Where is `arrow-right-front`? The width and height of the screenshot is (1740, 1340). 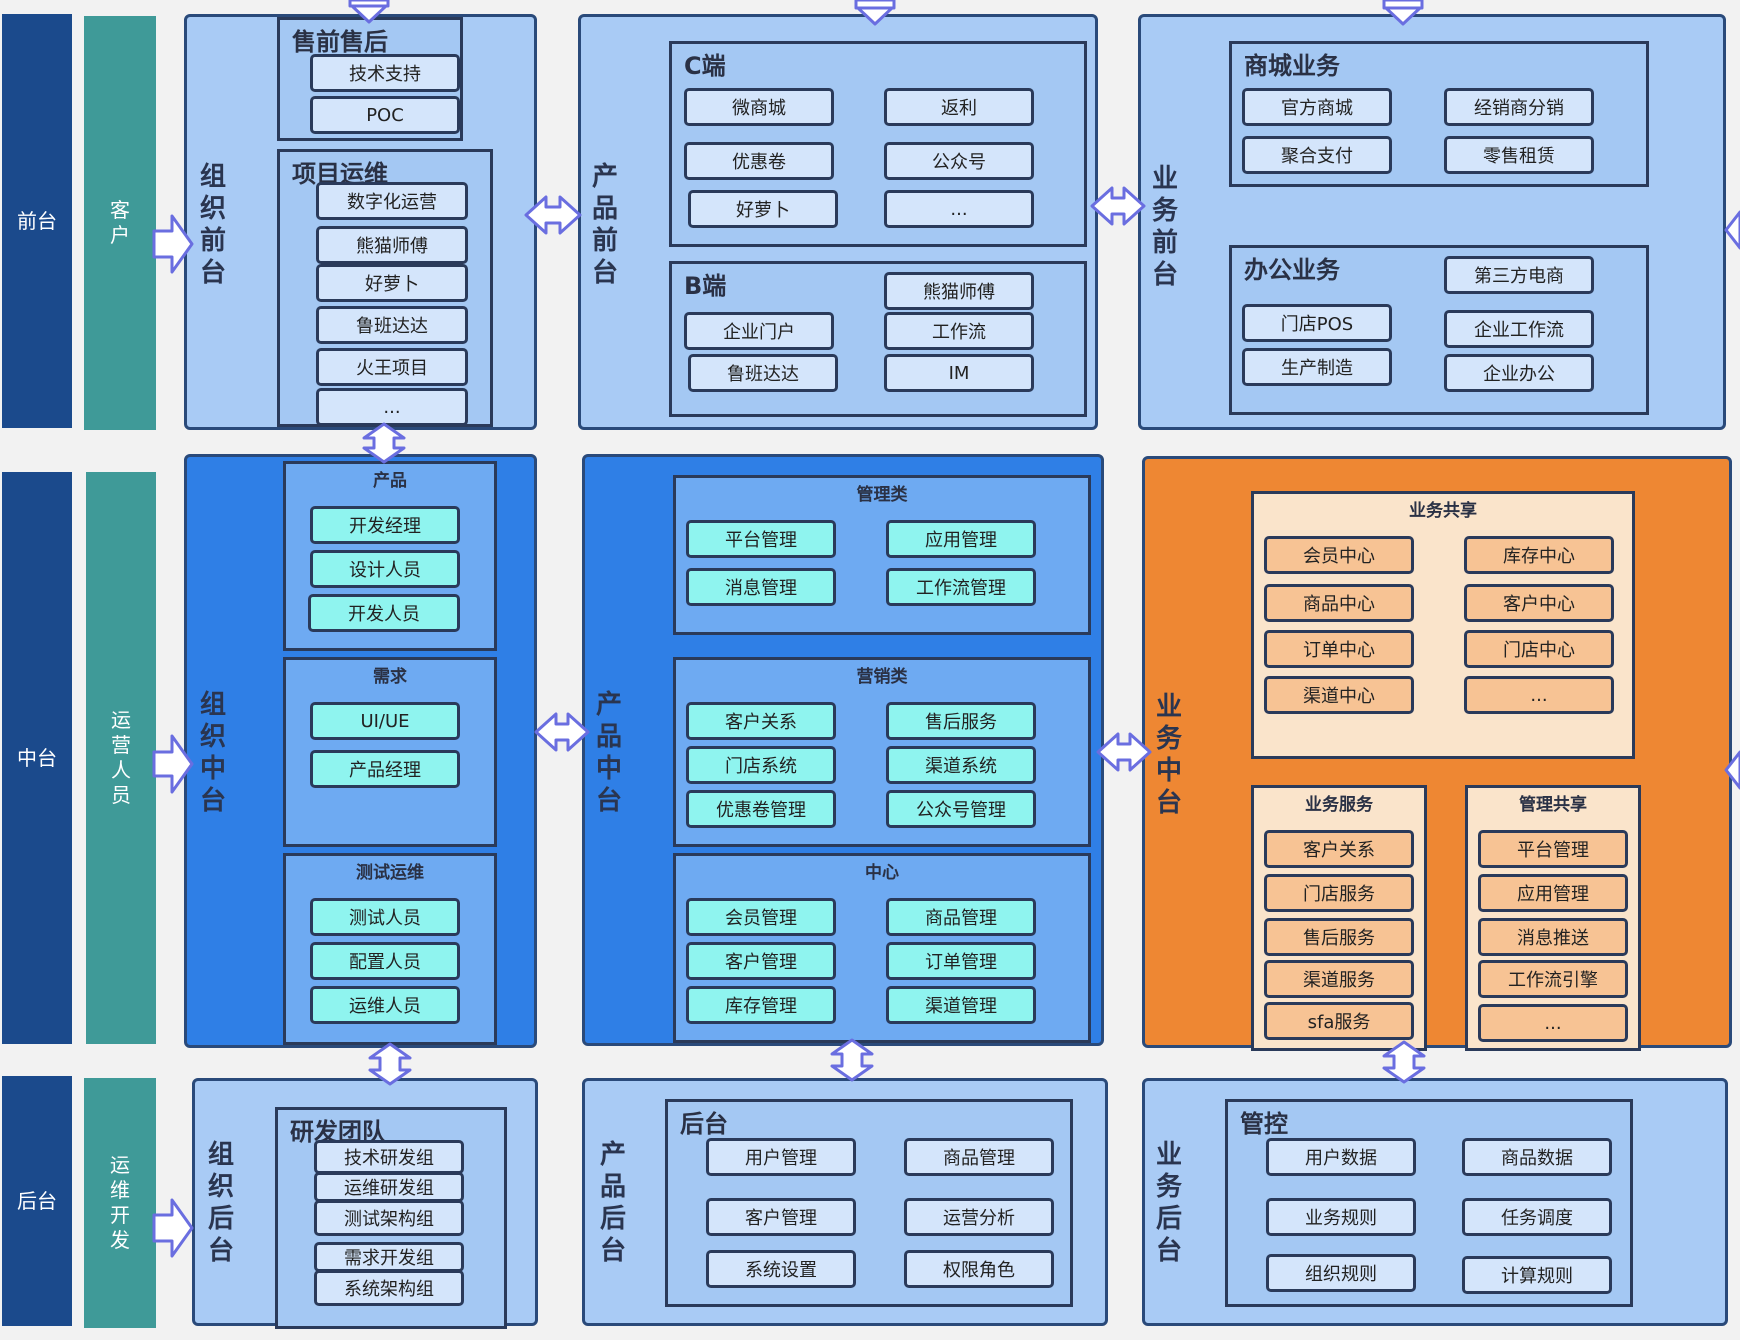 arrow-right-front is located at coordinates (173, 244).